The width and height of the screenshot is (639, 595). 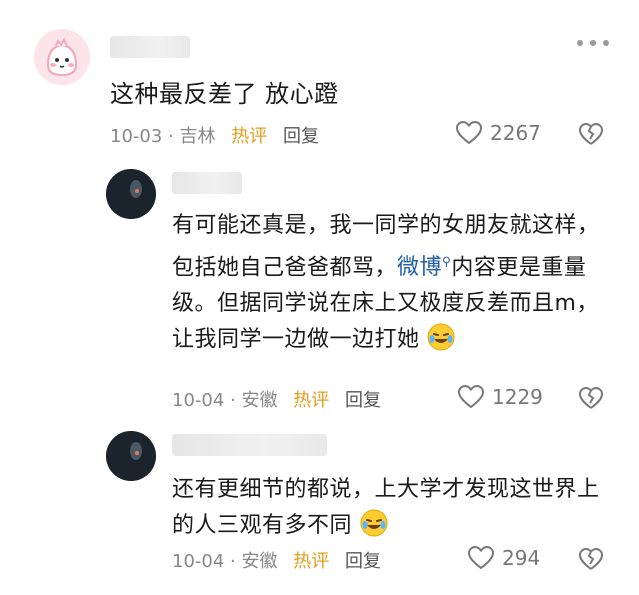 What do you see at coordinates (224, 94) in the screenshot?
I see `comment-text: 这种最反差了 放心蹬` at bounding box center [224, 94].